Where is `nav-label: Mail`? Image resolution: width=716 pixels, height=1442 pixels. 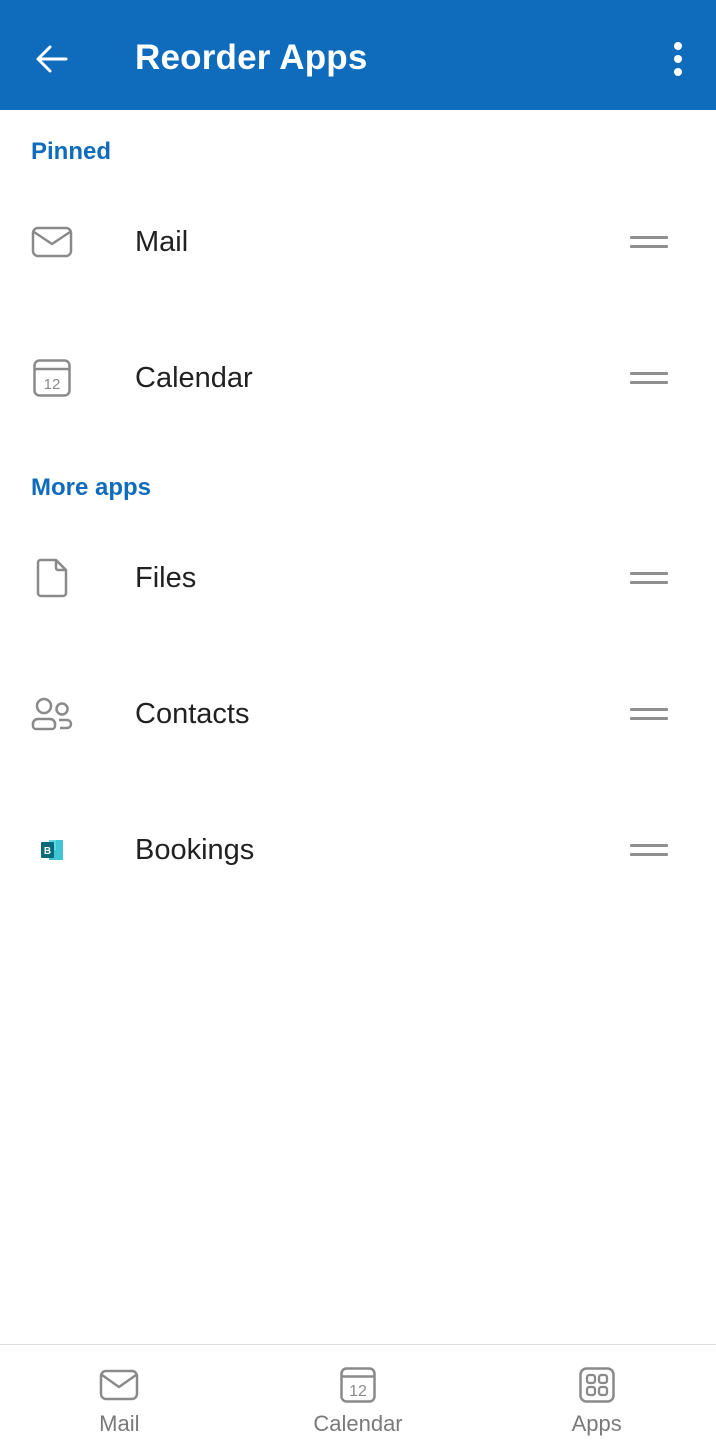 nav-label: Mail is located at coordinates (119, 1423).